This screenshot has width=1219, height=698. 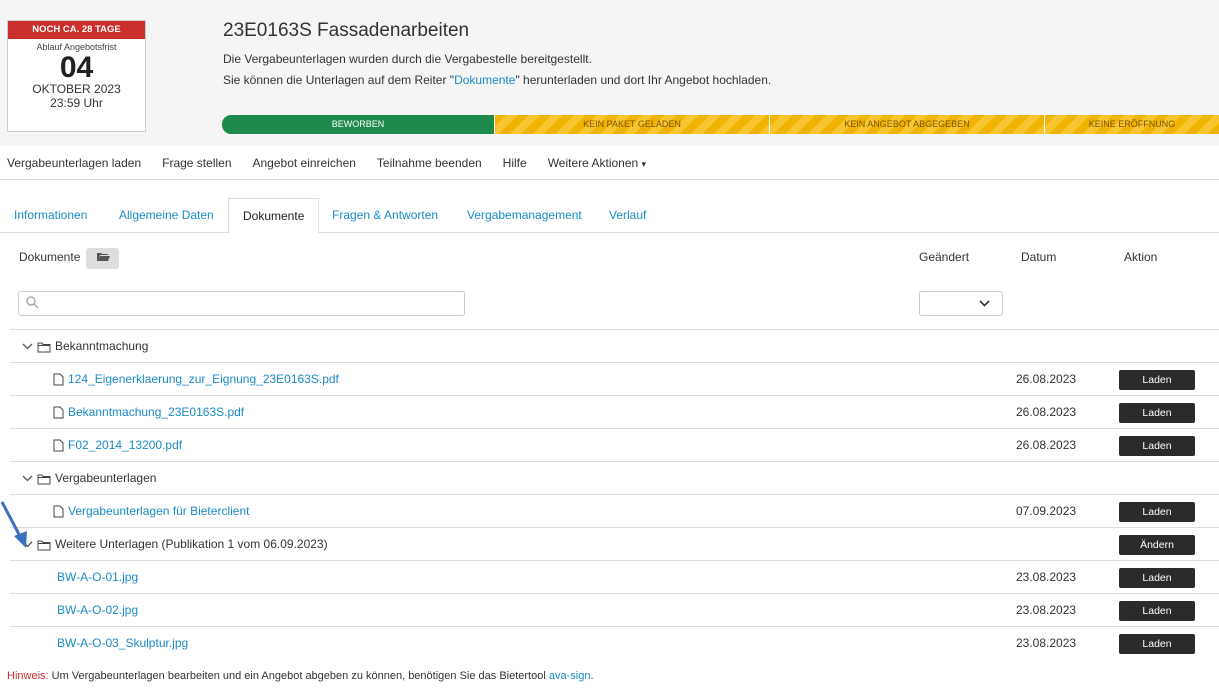 I want to click on action-more-dropdown: Weitere Aktionen ▾, so click(x=597, y=163).